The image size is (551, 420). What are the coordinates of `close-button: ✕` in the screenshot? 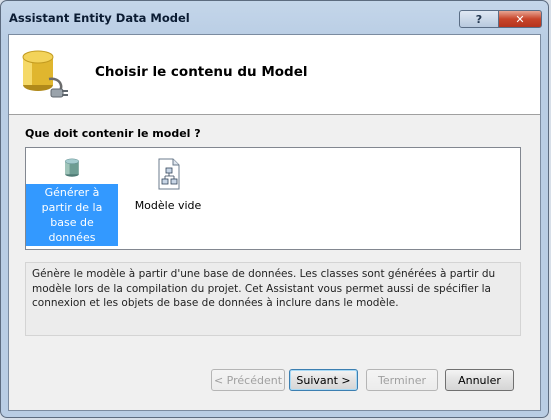 It's located at (520, 19).